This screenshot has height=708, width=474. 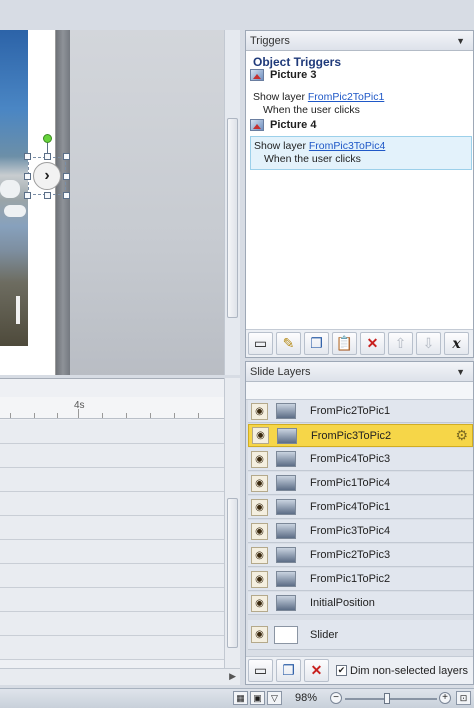 I want to click on zoom-slider-track, so click(x=391, y=699).